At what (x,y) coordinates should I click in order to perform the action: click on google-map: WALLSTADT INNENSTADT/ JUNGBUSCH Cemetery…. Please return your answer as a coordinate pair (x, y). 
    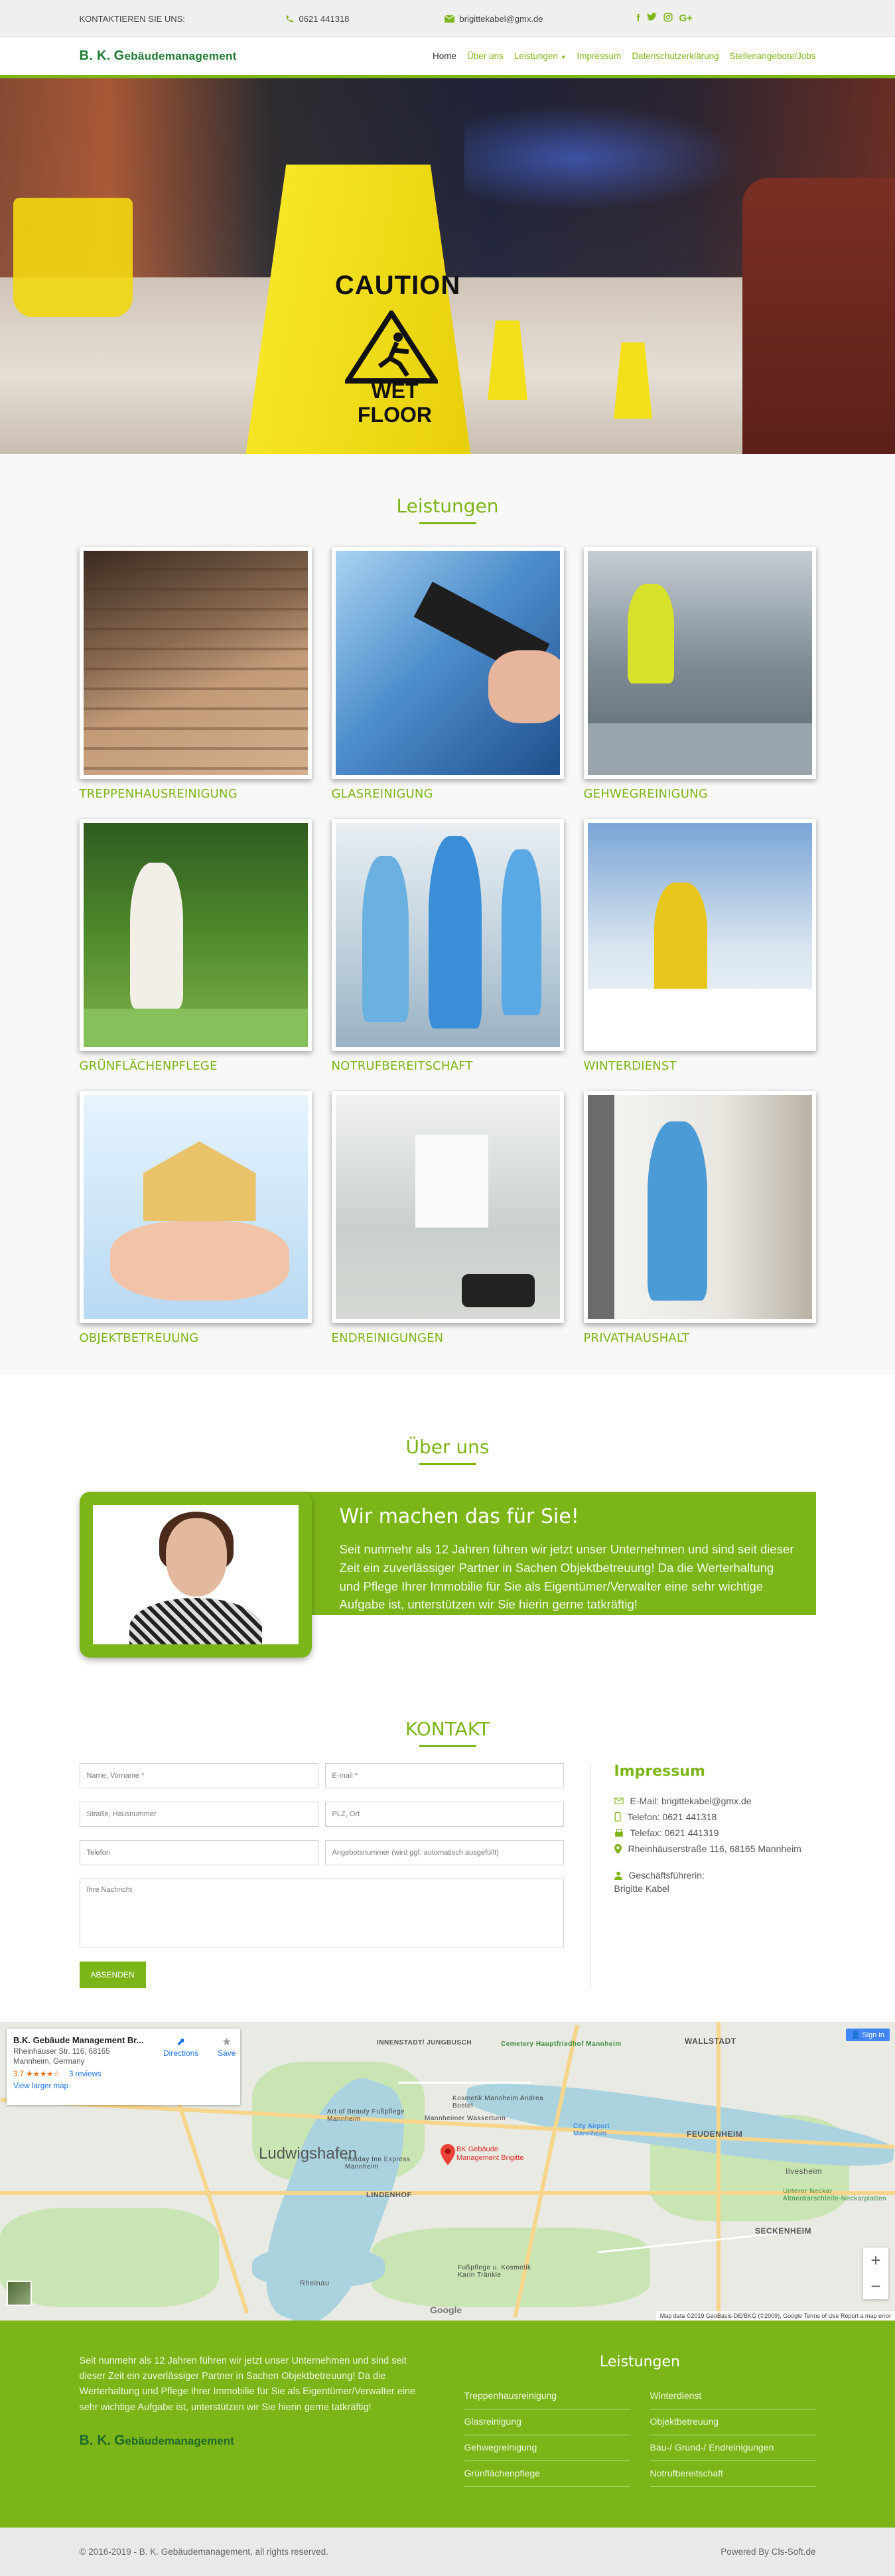
    Looking at the image, I should click on (447, 2172).